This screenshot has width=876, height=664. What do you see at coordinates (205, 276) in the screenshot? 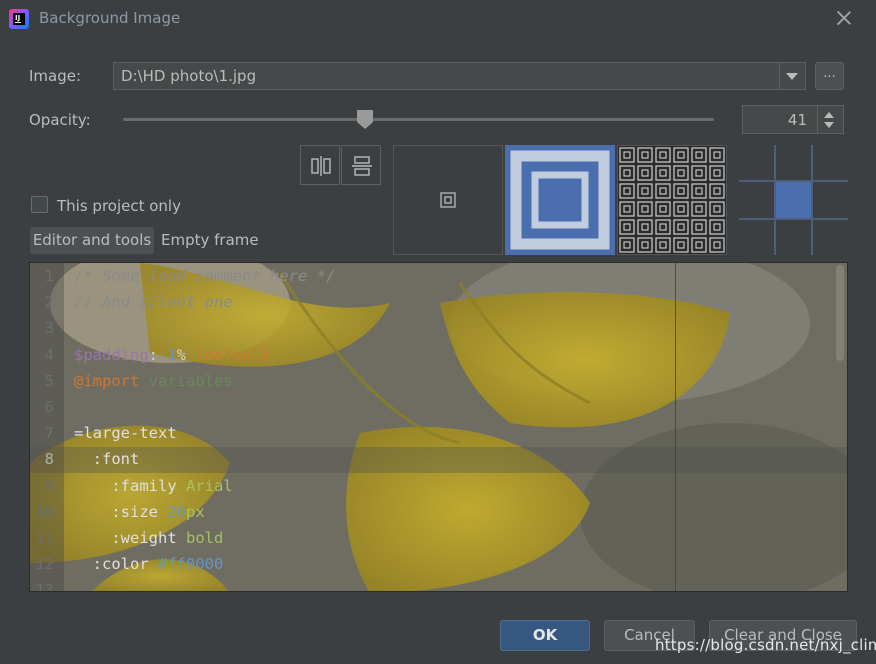
I see `code-token: /* Some loud comment here */` at bounding box center [205, 276].